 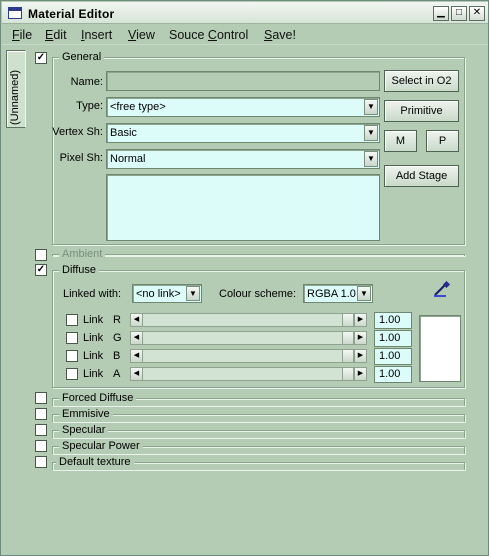 I want to click on type-label: Type:, so click(x=89, y=106).